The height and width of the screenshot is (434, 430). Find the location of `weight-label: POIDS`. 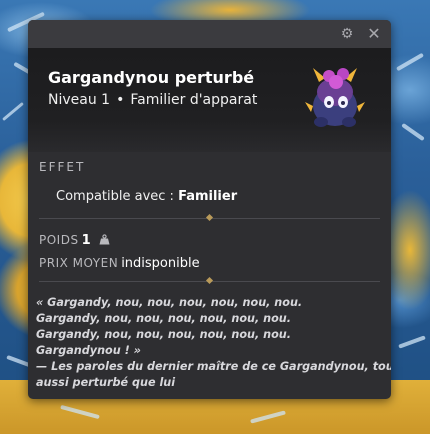

weight-label: POIDS is located at coordinates (59, 240).